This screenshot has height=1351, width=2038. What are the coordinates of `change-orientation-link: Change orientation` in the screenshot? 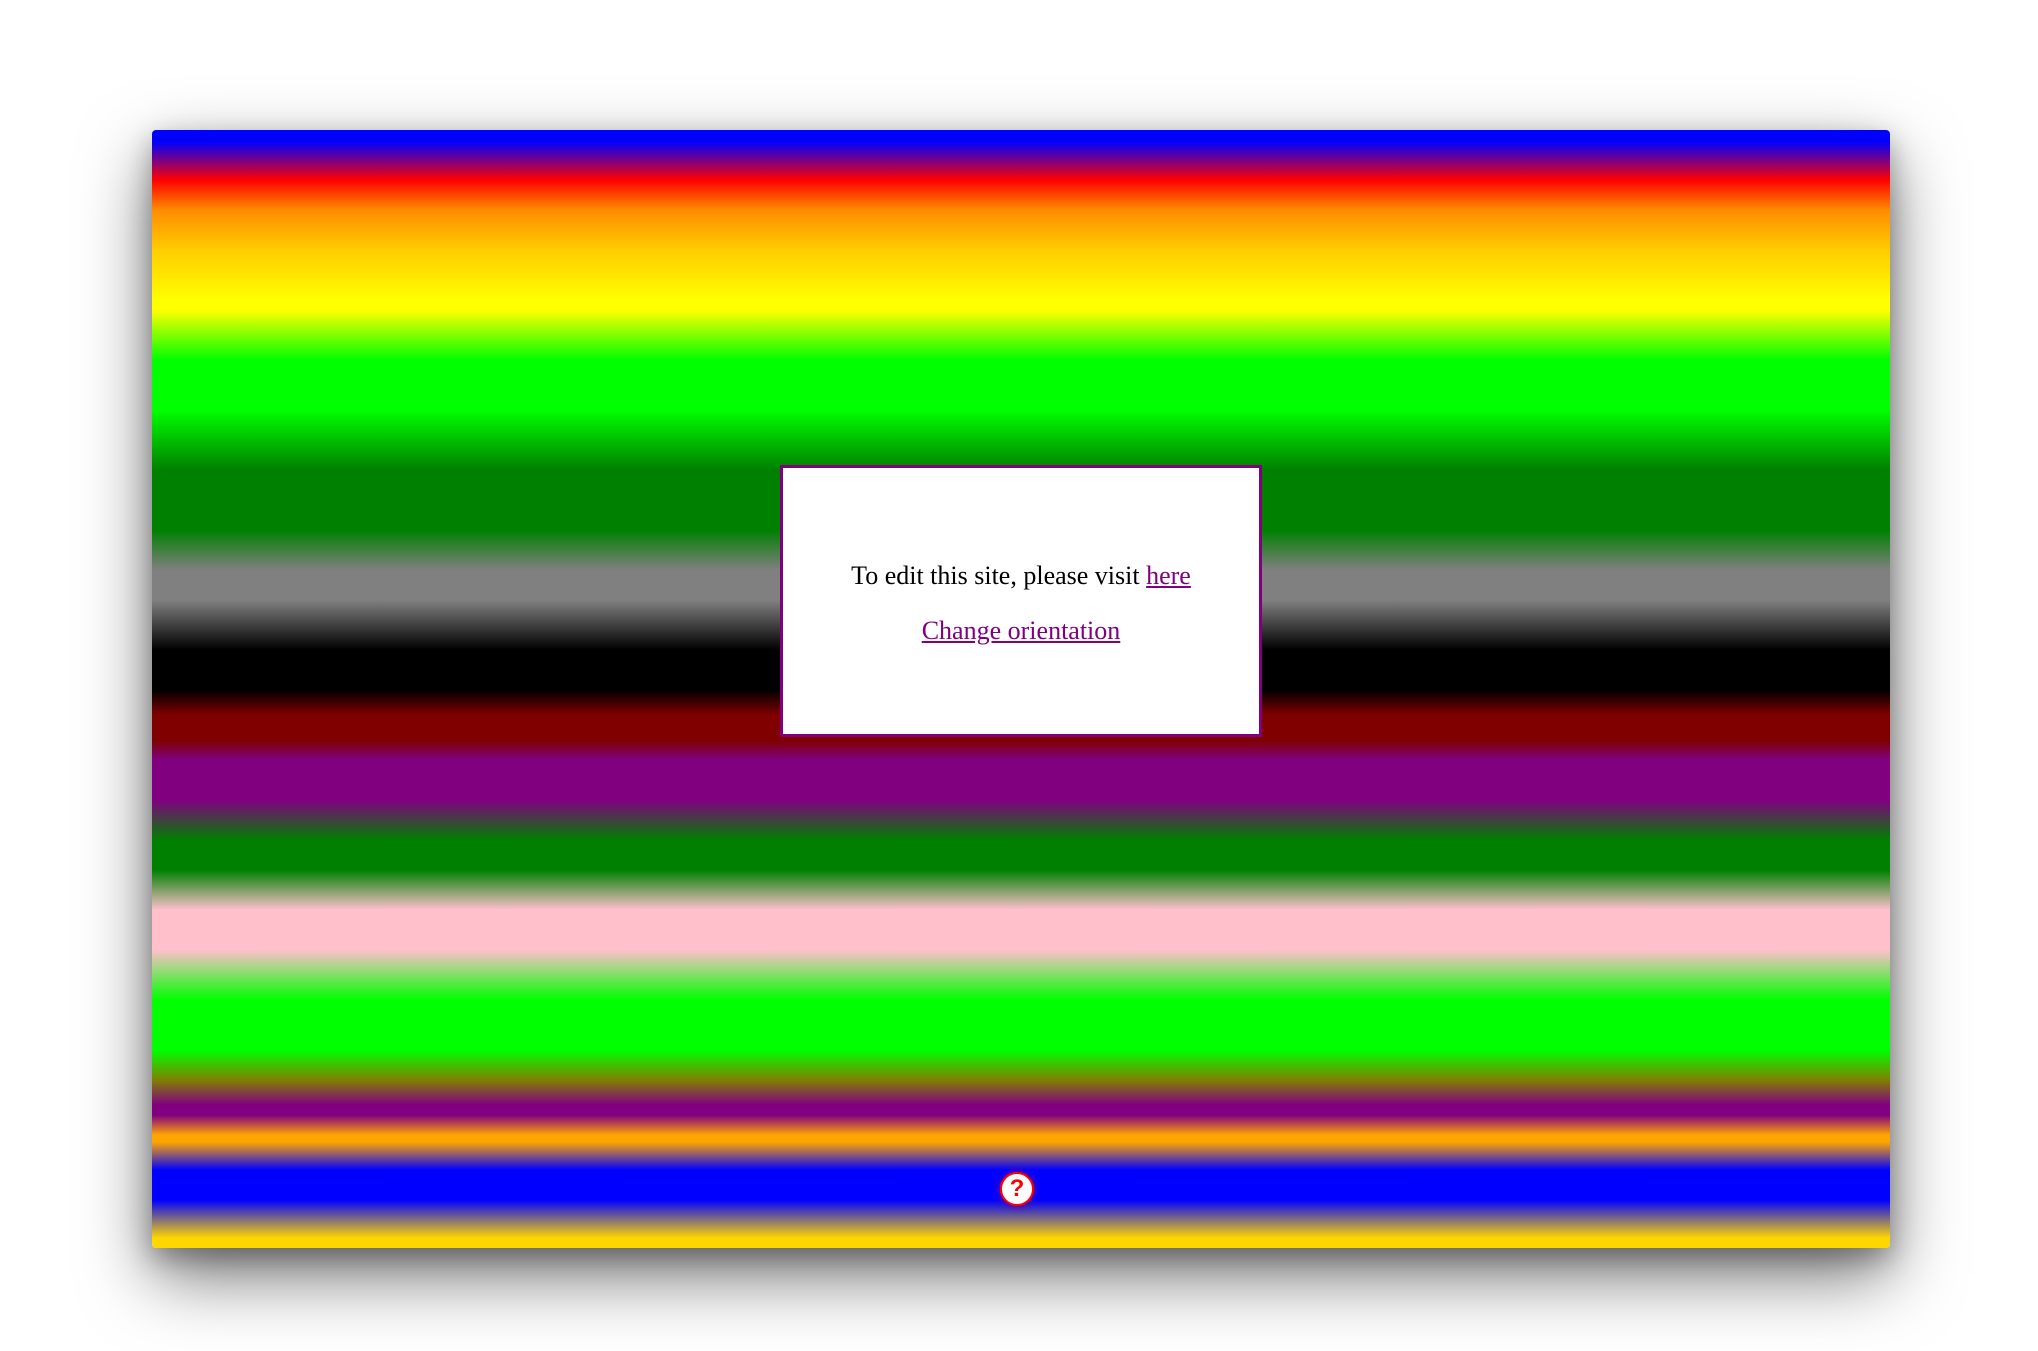 It's located at (1021, 630).